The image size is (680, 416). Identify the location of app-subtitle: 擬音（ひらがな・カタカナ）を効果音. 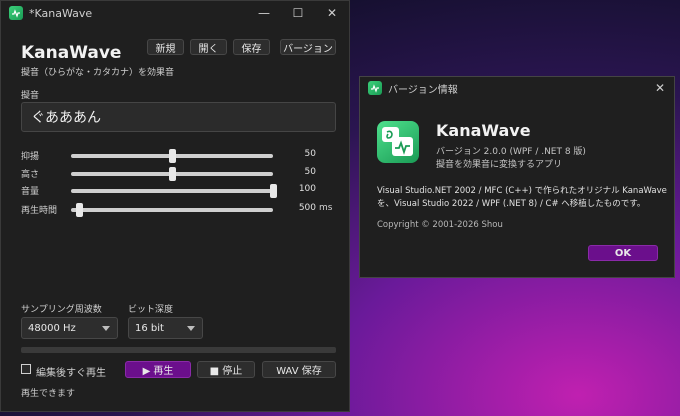
(98, 73).